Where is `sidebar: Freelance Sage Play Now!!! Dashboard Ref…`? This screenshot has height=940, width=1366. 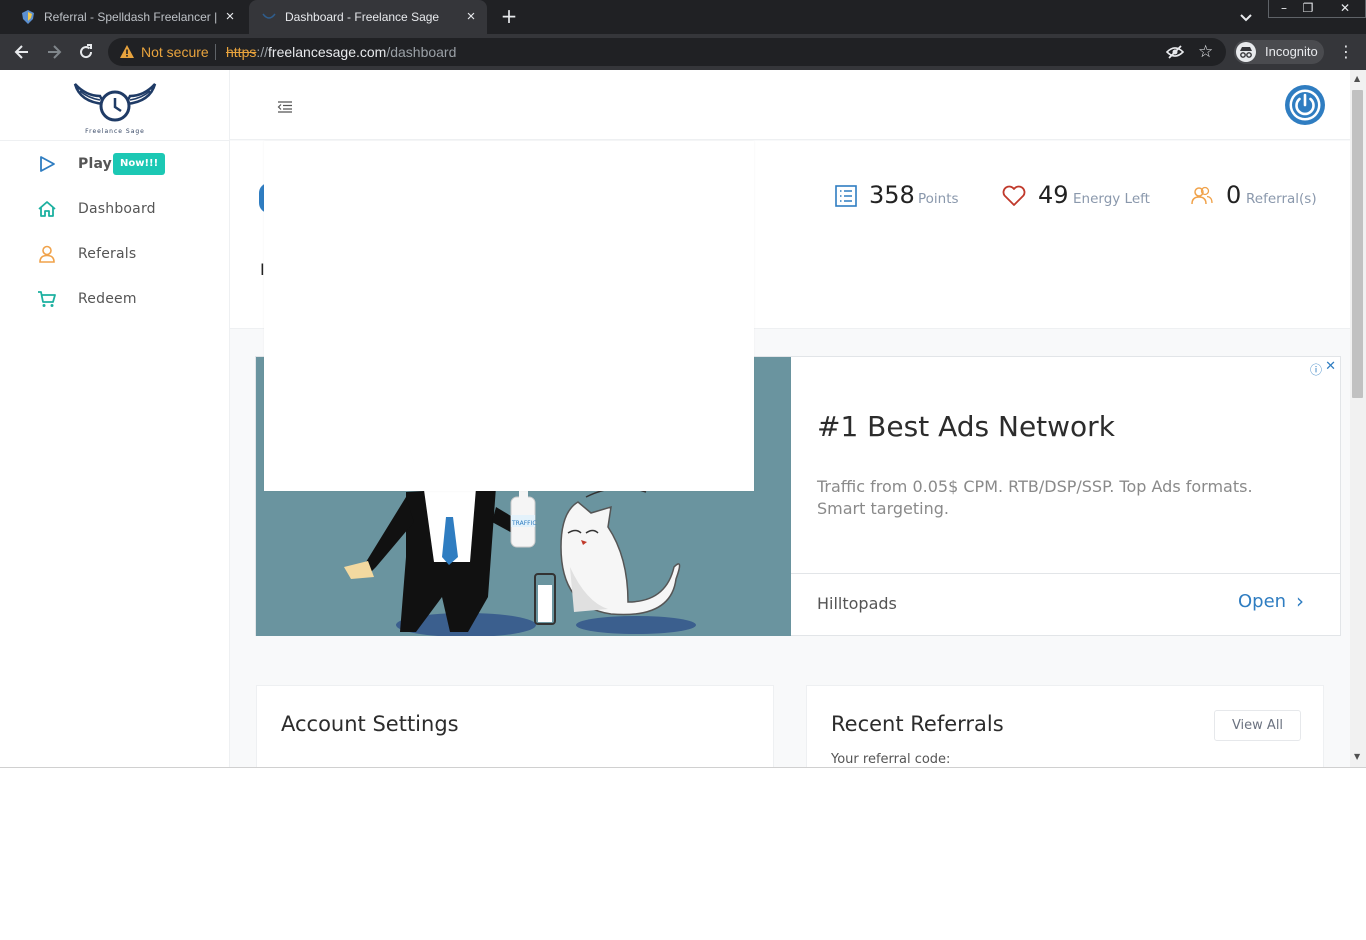 sidebar: Freelance Sage Play Now!!! Dashboard Ref… is located at coordinates (115, 418).